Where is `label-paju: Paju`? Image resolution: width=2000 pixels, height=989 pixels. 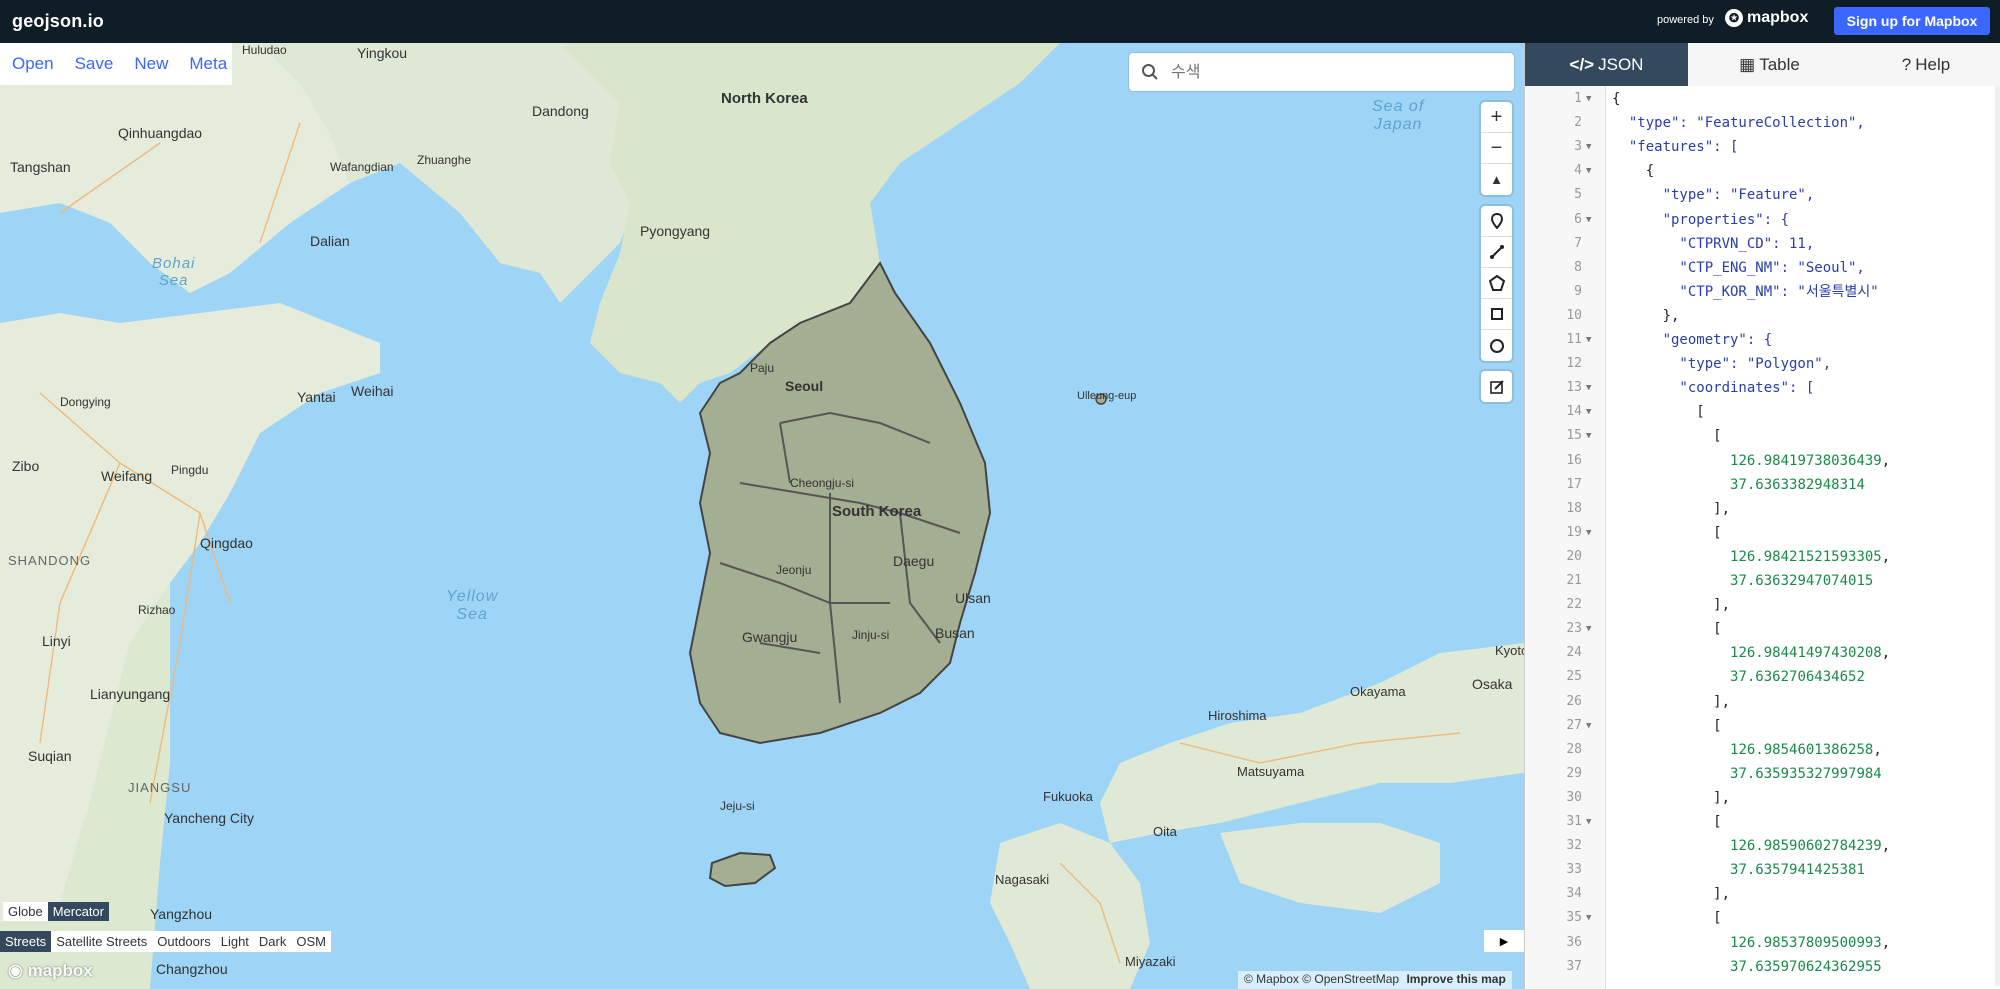 label-paju: Paju is located at coordinates (762, 368).